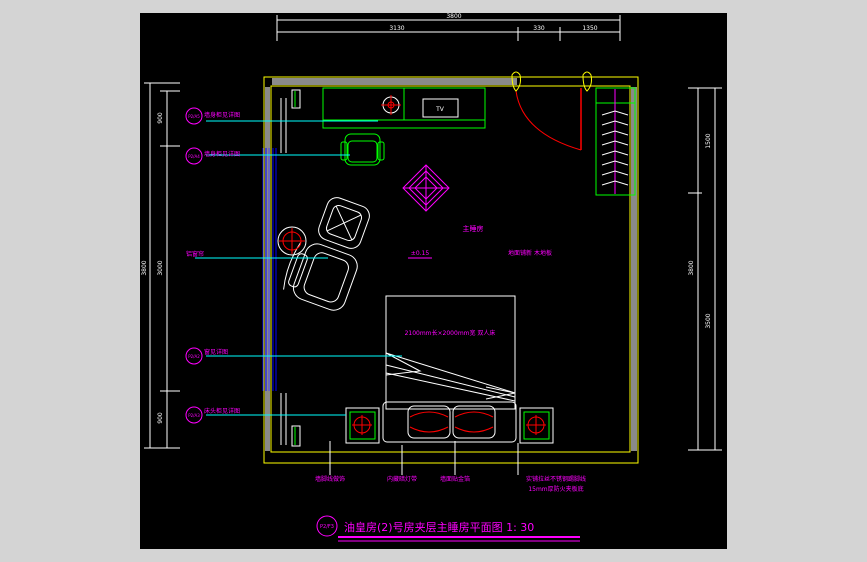  Describe the element at coordinates (451, 422) in the screenshot. I see `bed-pillows` at that location.